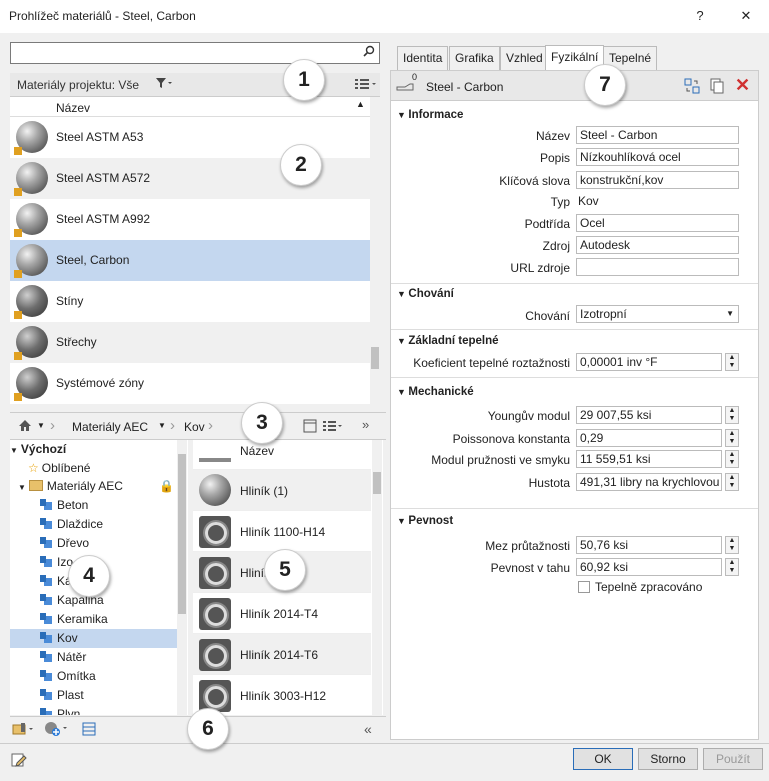 This screenshot has width=769, height=781. Describe the element at coordinates (448, 341) in the screenshot. I see `section-thermal: ▼ Základní tepelné` at that location.